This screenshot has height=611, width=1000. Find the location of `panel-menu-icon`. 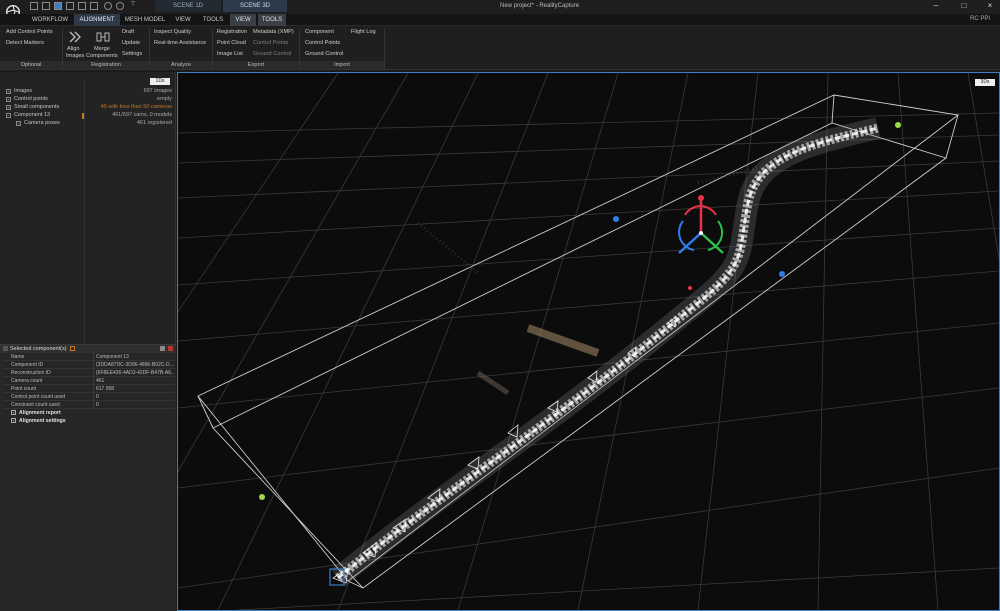

panel-menu-icon is located at coordinates (5, 348).